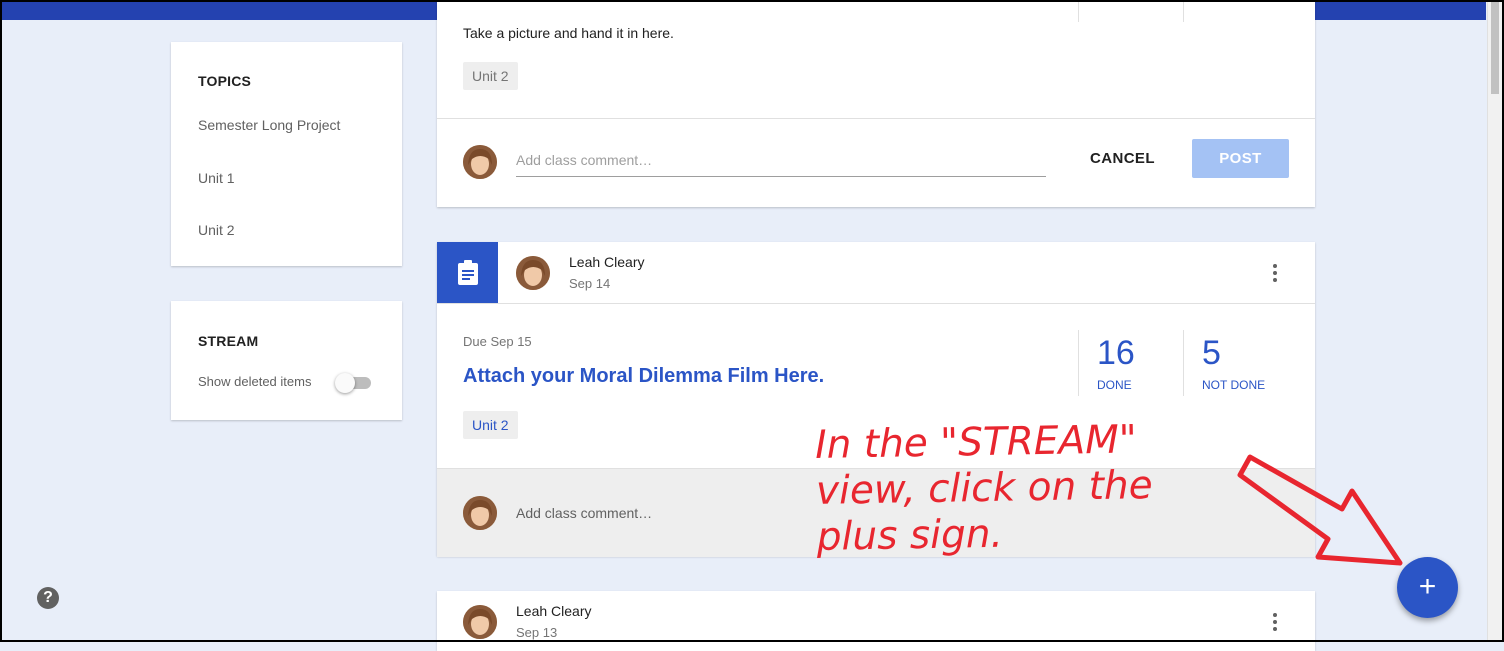 This screenshot has height=651, width=1504. I want to click on post-2-header-divider, so click(876, 303).